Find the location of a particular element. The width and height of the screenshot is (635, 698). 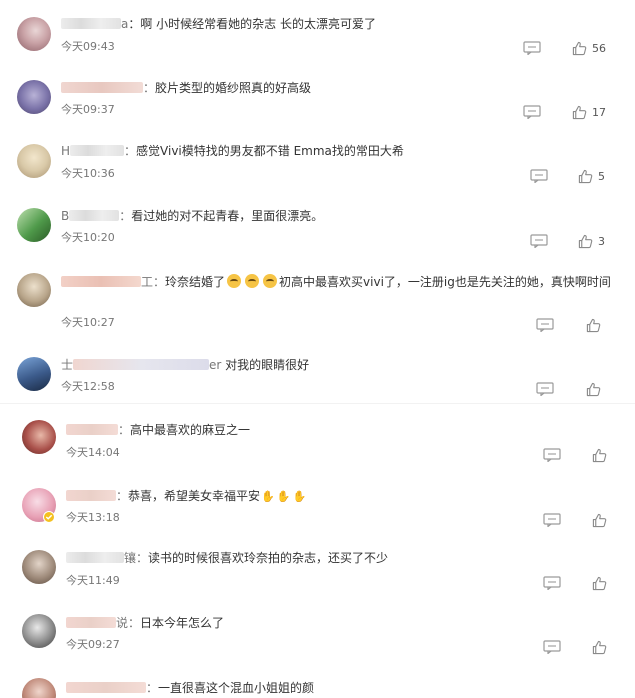

comment-text: 一直很喜这个混血小姐姐的颜 is located at coordinates (236, 688).